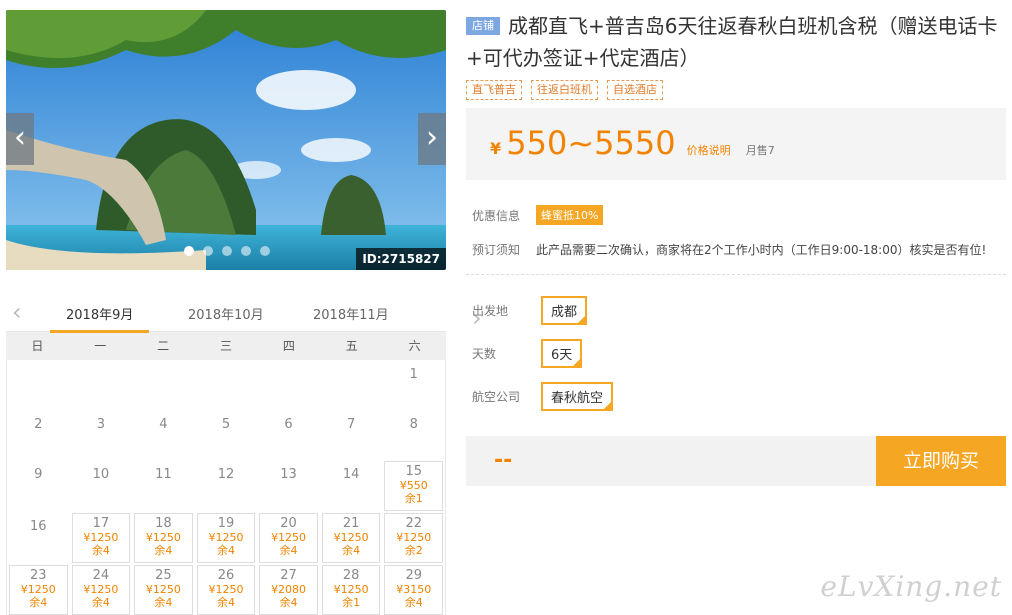 This screenshot has width=1012, height=615. I want to click on day-number: 2, so click(38, 424).